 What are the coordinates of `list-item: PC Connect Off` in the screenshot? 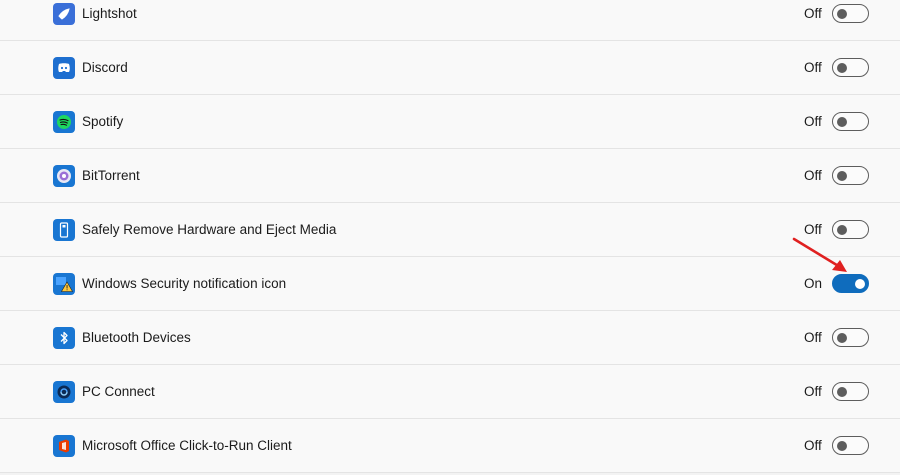 It's located at (450, 392).